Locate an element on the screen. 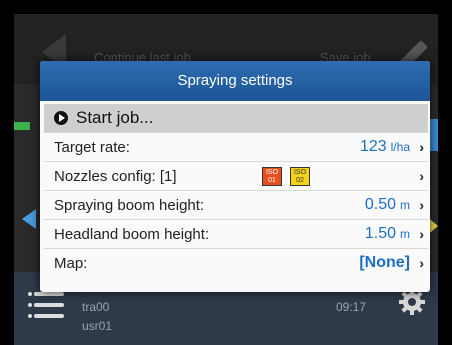 This screenshot has width=452, height=345. left-arrow-marker-icon is located at coordinates (29, 219).